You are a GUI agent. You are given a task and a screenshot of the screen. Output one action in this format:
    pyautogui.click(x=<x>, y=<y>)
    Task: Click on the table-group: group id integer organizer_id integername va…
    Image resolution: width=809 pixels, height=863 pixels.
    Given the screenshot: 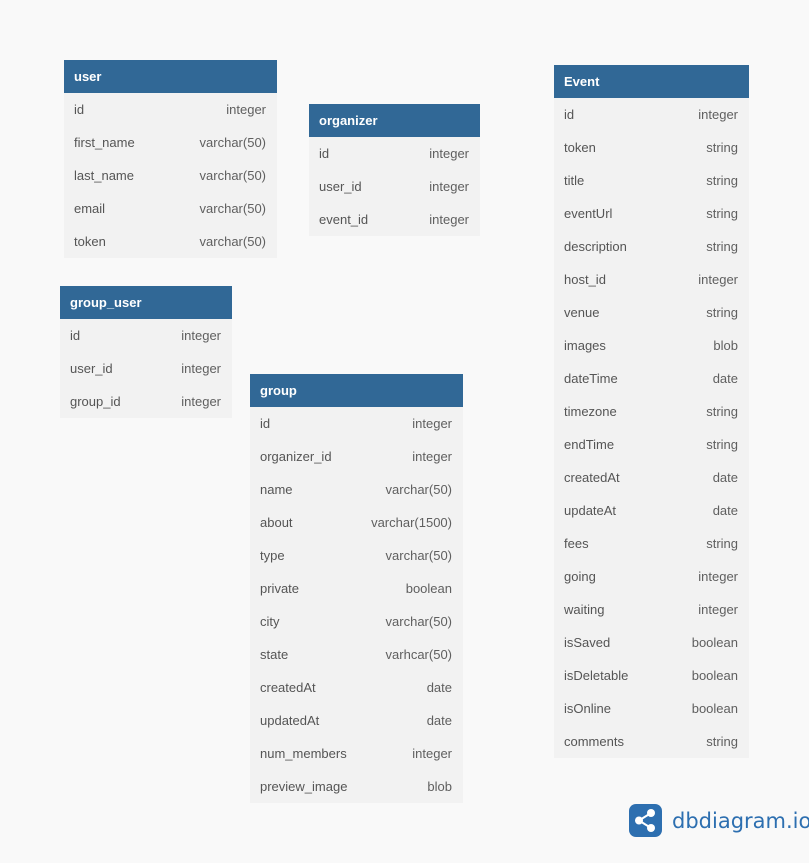 What is the action you would take?
    pyautogui.click(x=356, y=588)
    